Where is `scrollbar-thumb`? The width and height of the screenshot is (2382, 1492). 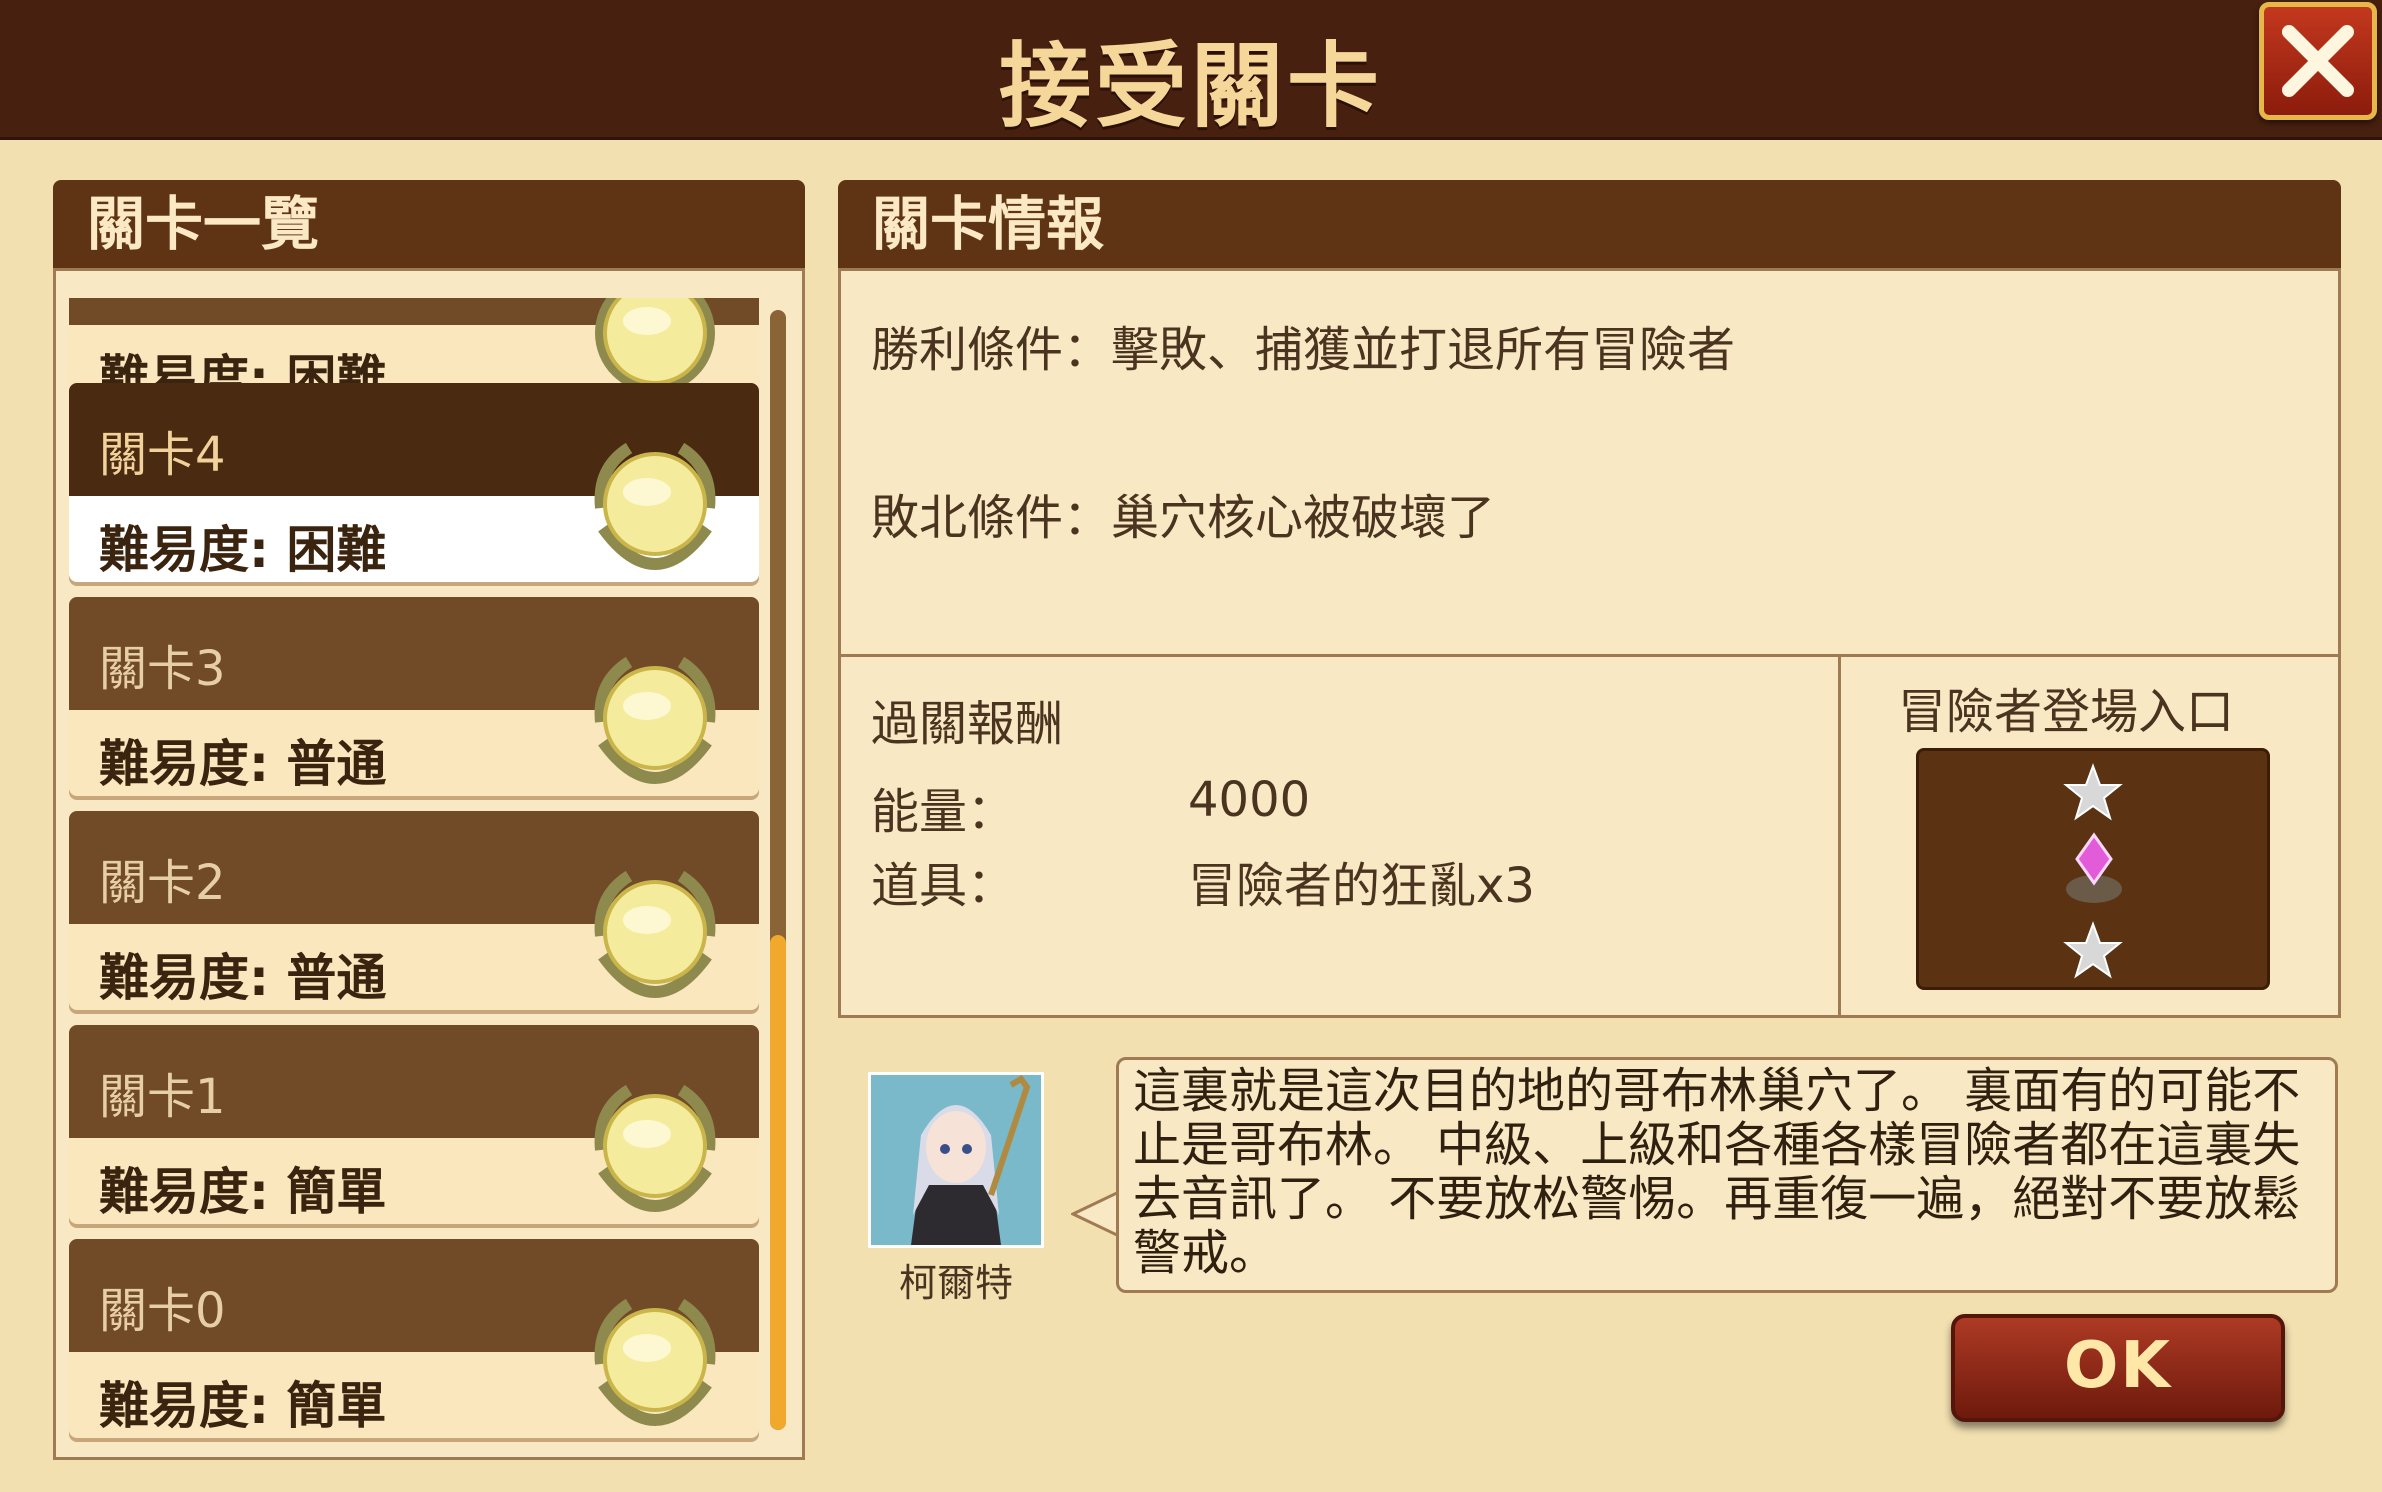
scrollbar-thumb is located at coordinates (778, 1182).